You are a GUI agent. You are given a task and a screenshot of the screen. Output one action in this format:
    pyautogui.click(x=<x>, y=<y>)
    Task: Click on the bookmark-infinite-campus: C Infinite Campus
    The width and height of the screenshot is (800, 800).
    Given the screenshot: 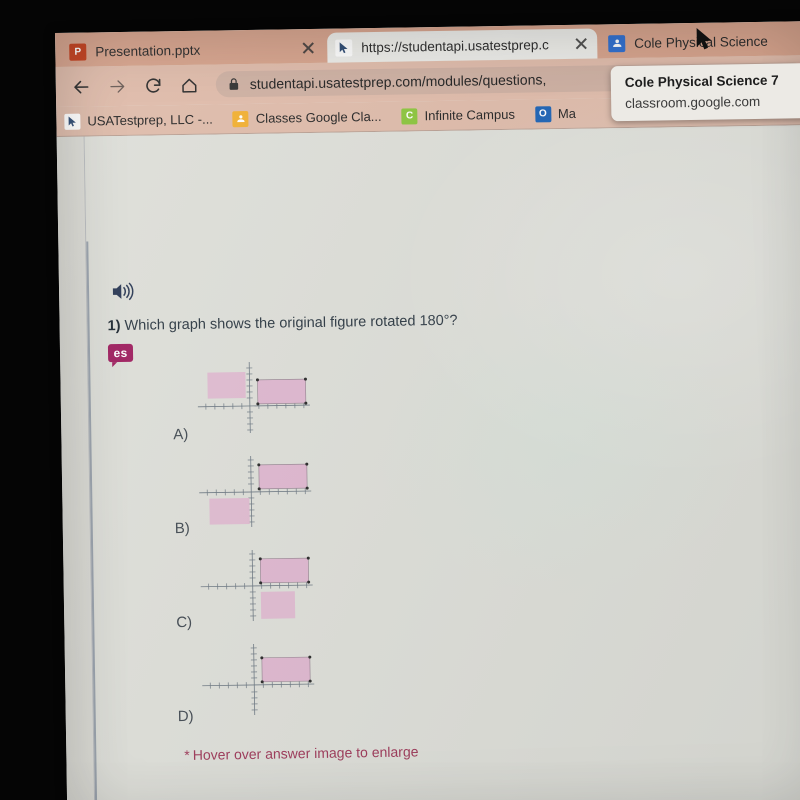 What is the action you would take?
    pyautogui.click(x=458, y=115)
    